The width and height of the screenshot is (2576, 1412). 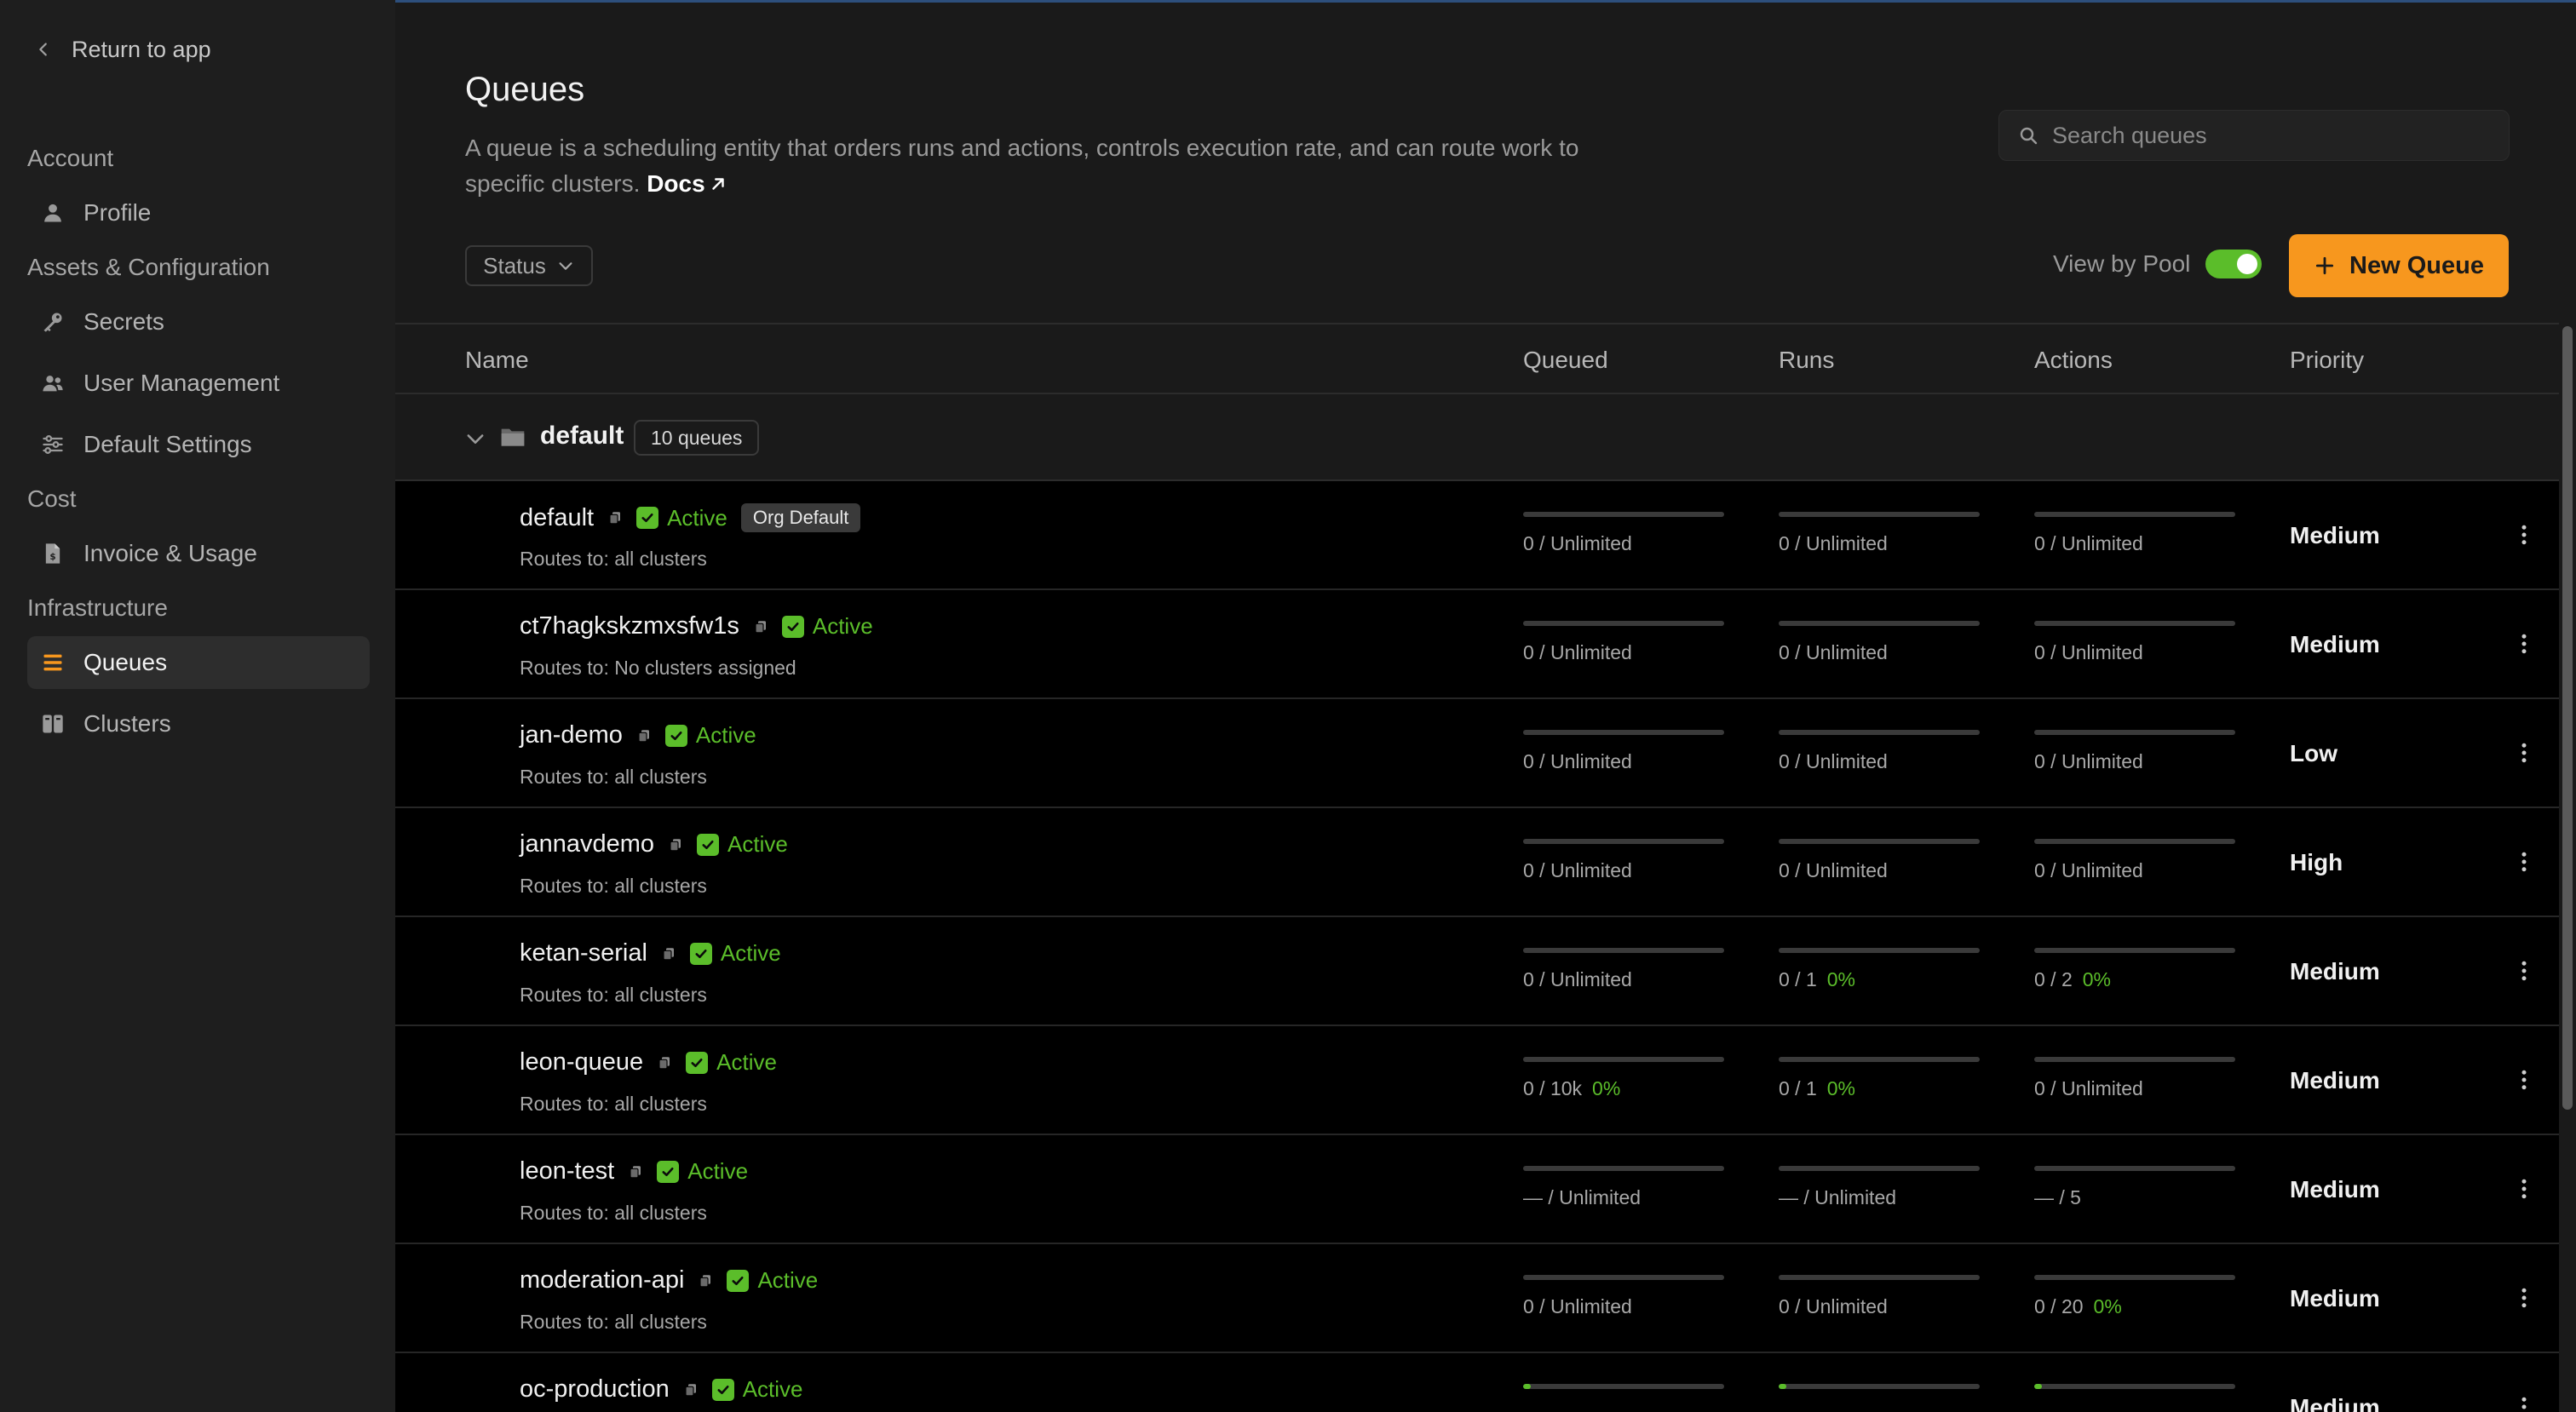 I want to click on docs-link: Docs, so click(x=687, y=184).